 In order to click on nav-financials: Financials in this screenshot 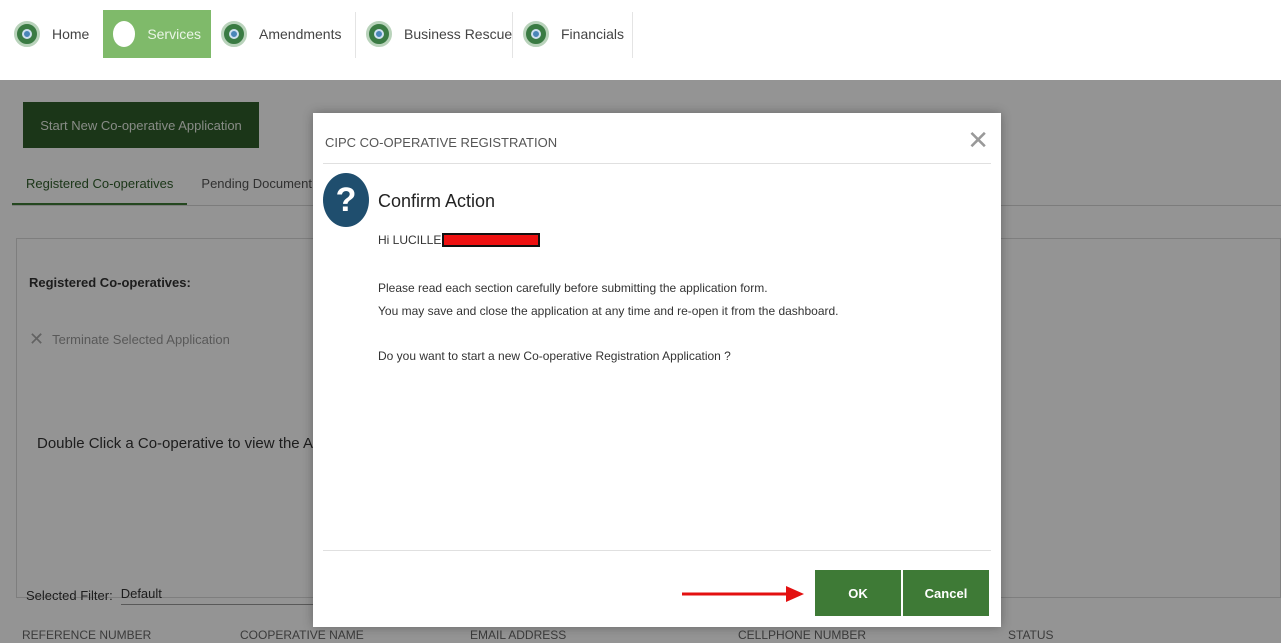, I will do `click(573, 34)`.